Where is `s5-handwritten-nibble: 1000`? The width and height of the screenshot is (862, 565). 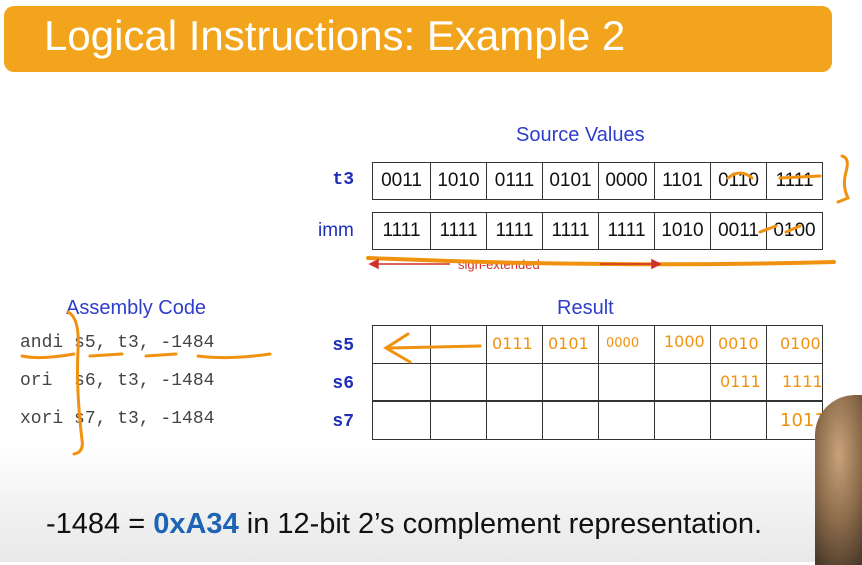 s5-handwritten-nibble: 1000 is located at coordinates (684, 341).